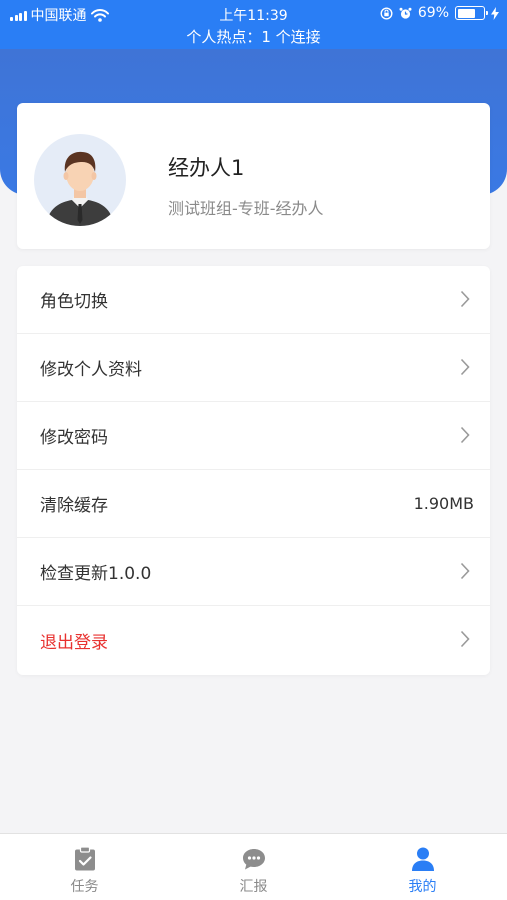  Describe the element at coordinates (253, 368) in the screenshot. I see `menu-item-edit-profile: 修改个人资料` at that location.